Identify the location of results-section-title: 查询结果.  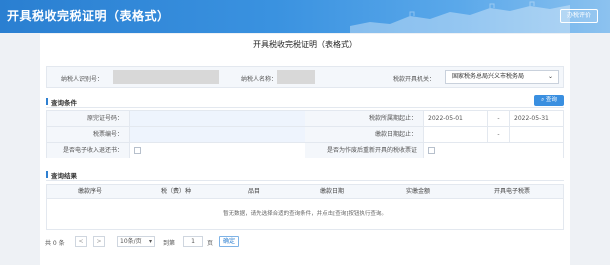
(61, 175).